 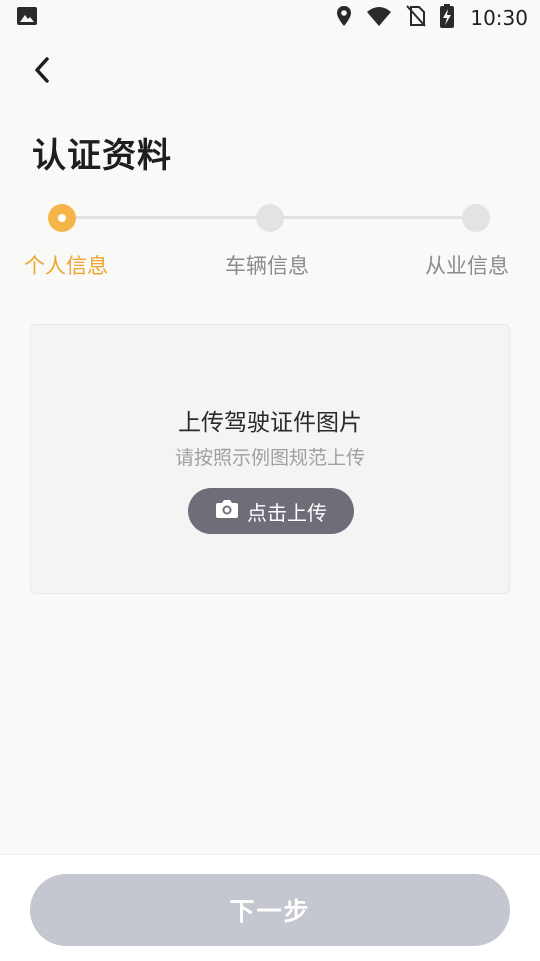 What do you see at coordinates (102, 156) in the screenshot?
I see `page-title: 认证资料` at bounding box center [102, 156].